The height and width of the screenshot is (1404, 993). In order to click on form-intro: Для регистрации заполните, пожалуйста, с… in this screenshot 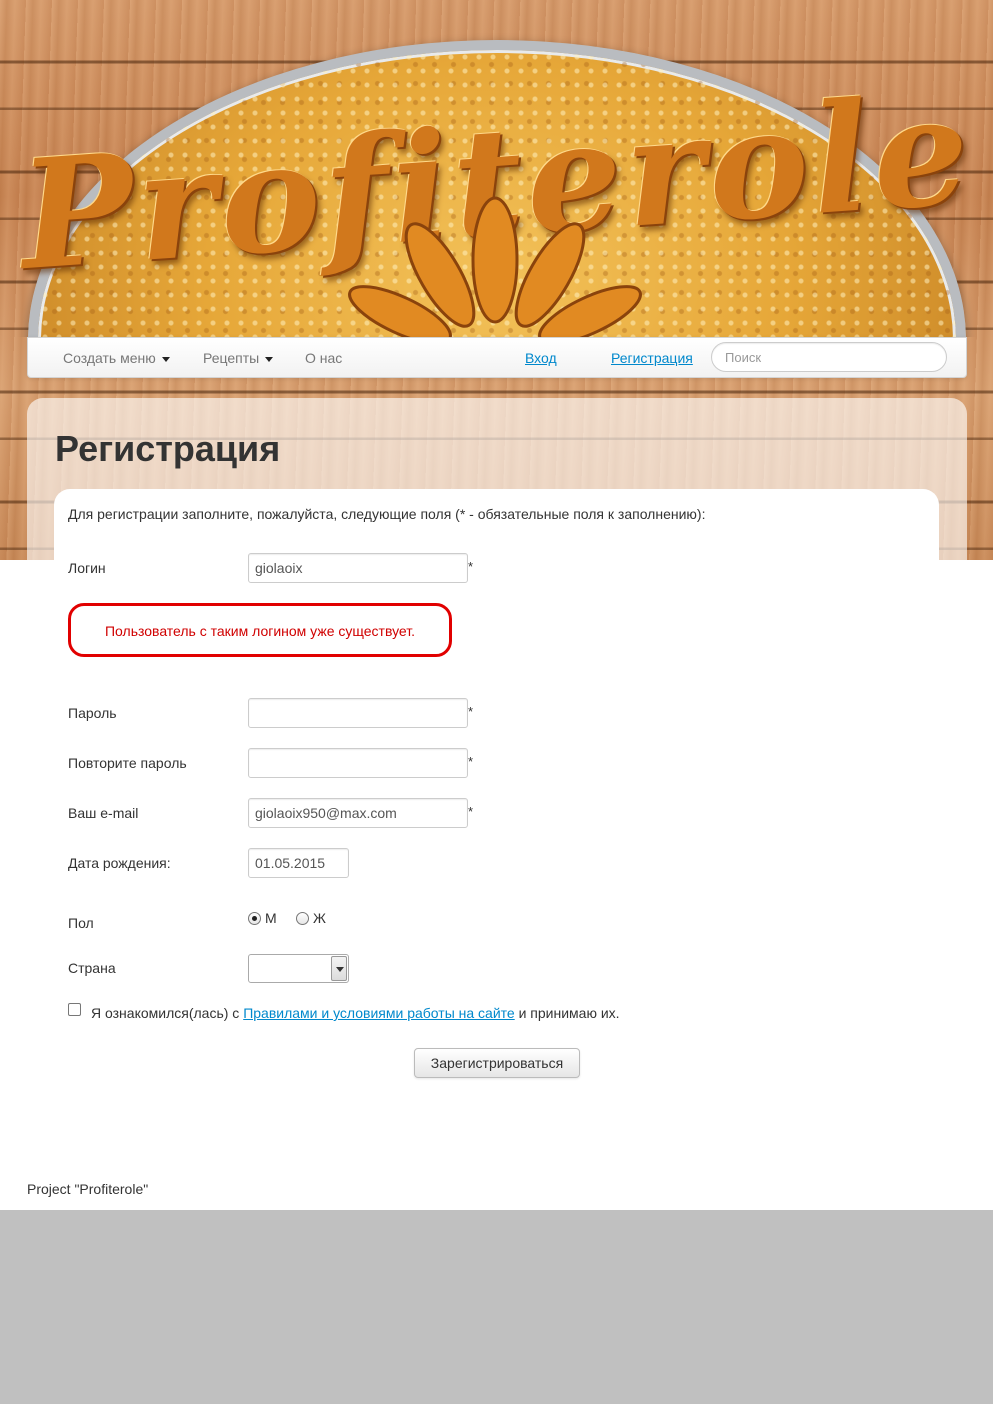, I will do `click(387, 514)`.